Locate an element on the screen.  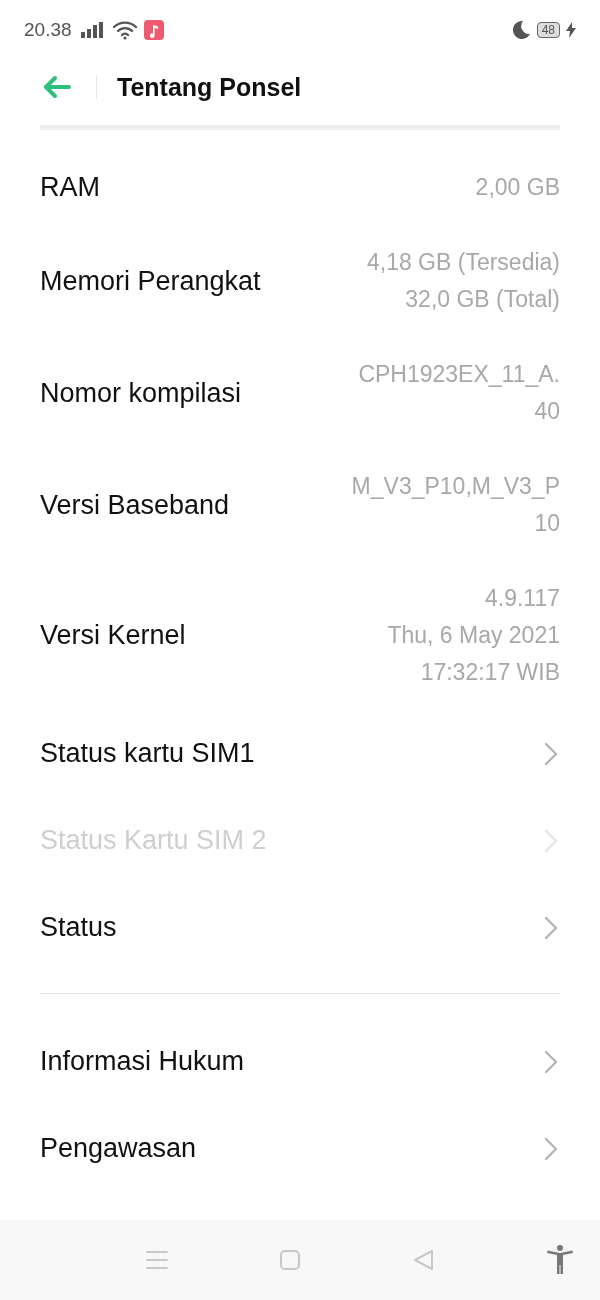
setting-value: 4.9.117 is located at coordinates (522, 598).